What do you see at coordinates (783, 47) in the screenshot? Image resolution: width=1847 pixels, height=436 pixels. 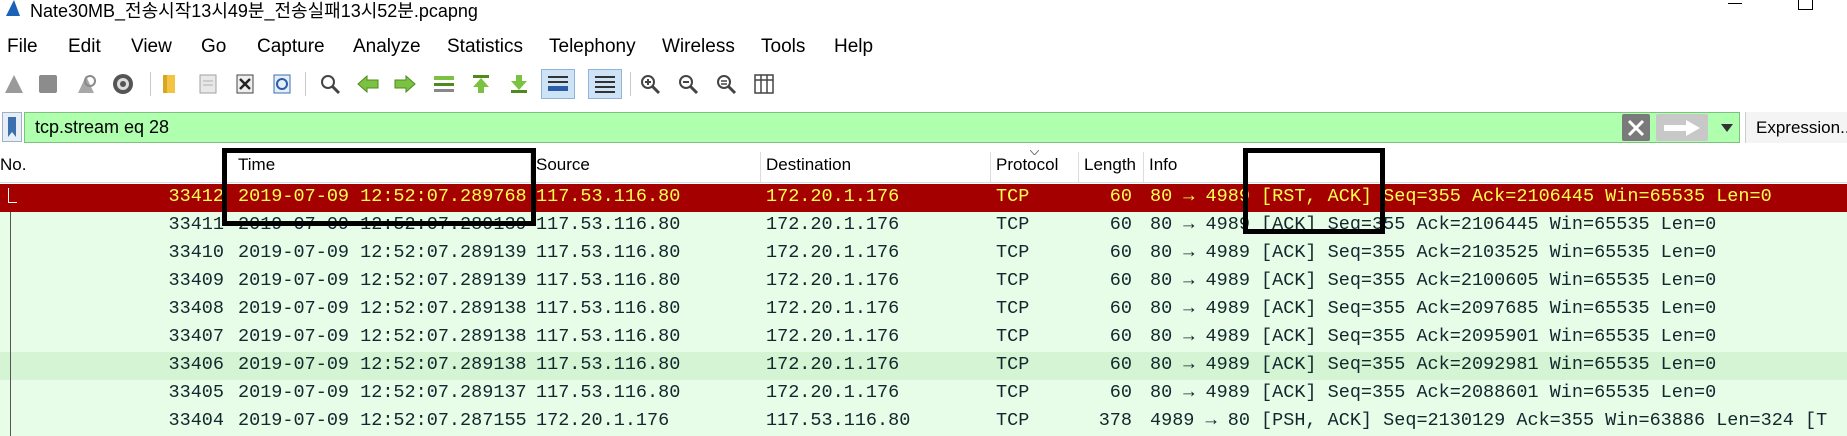 I see `menu-tools: Tools` at bounding box center [783, 47].